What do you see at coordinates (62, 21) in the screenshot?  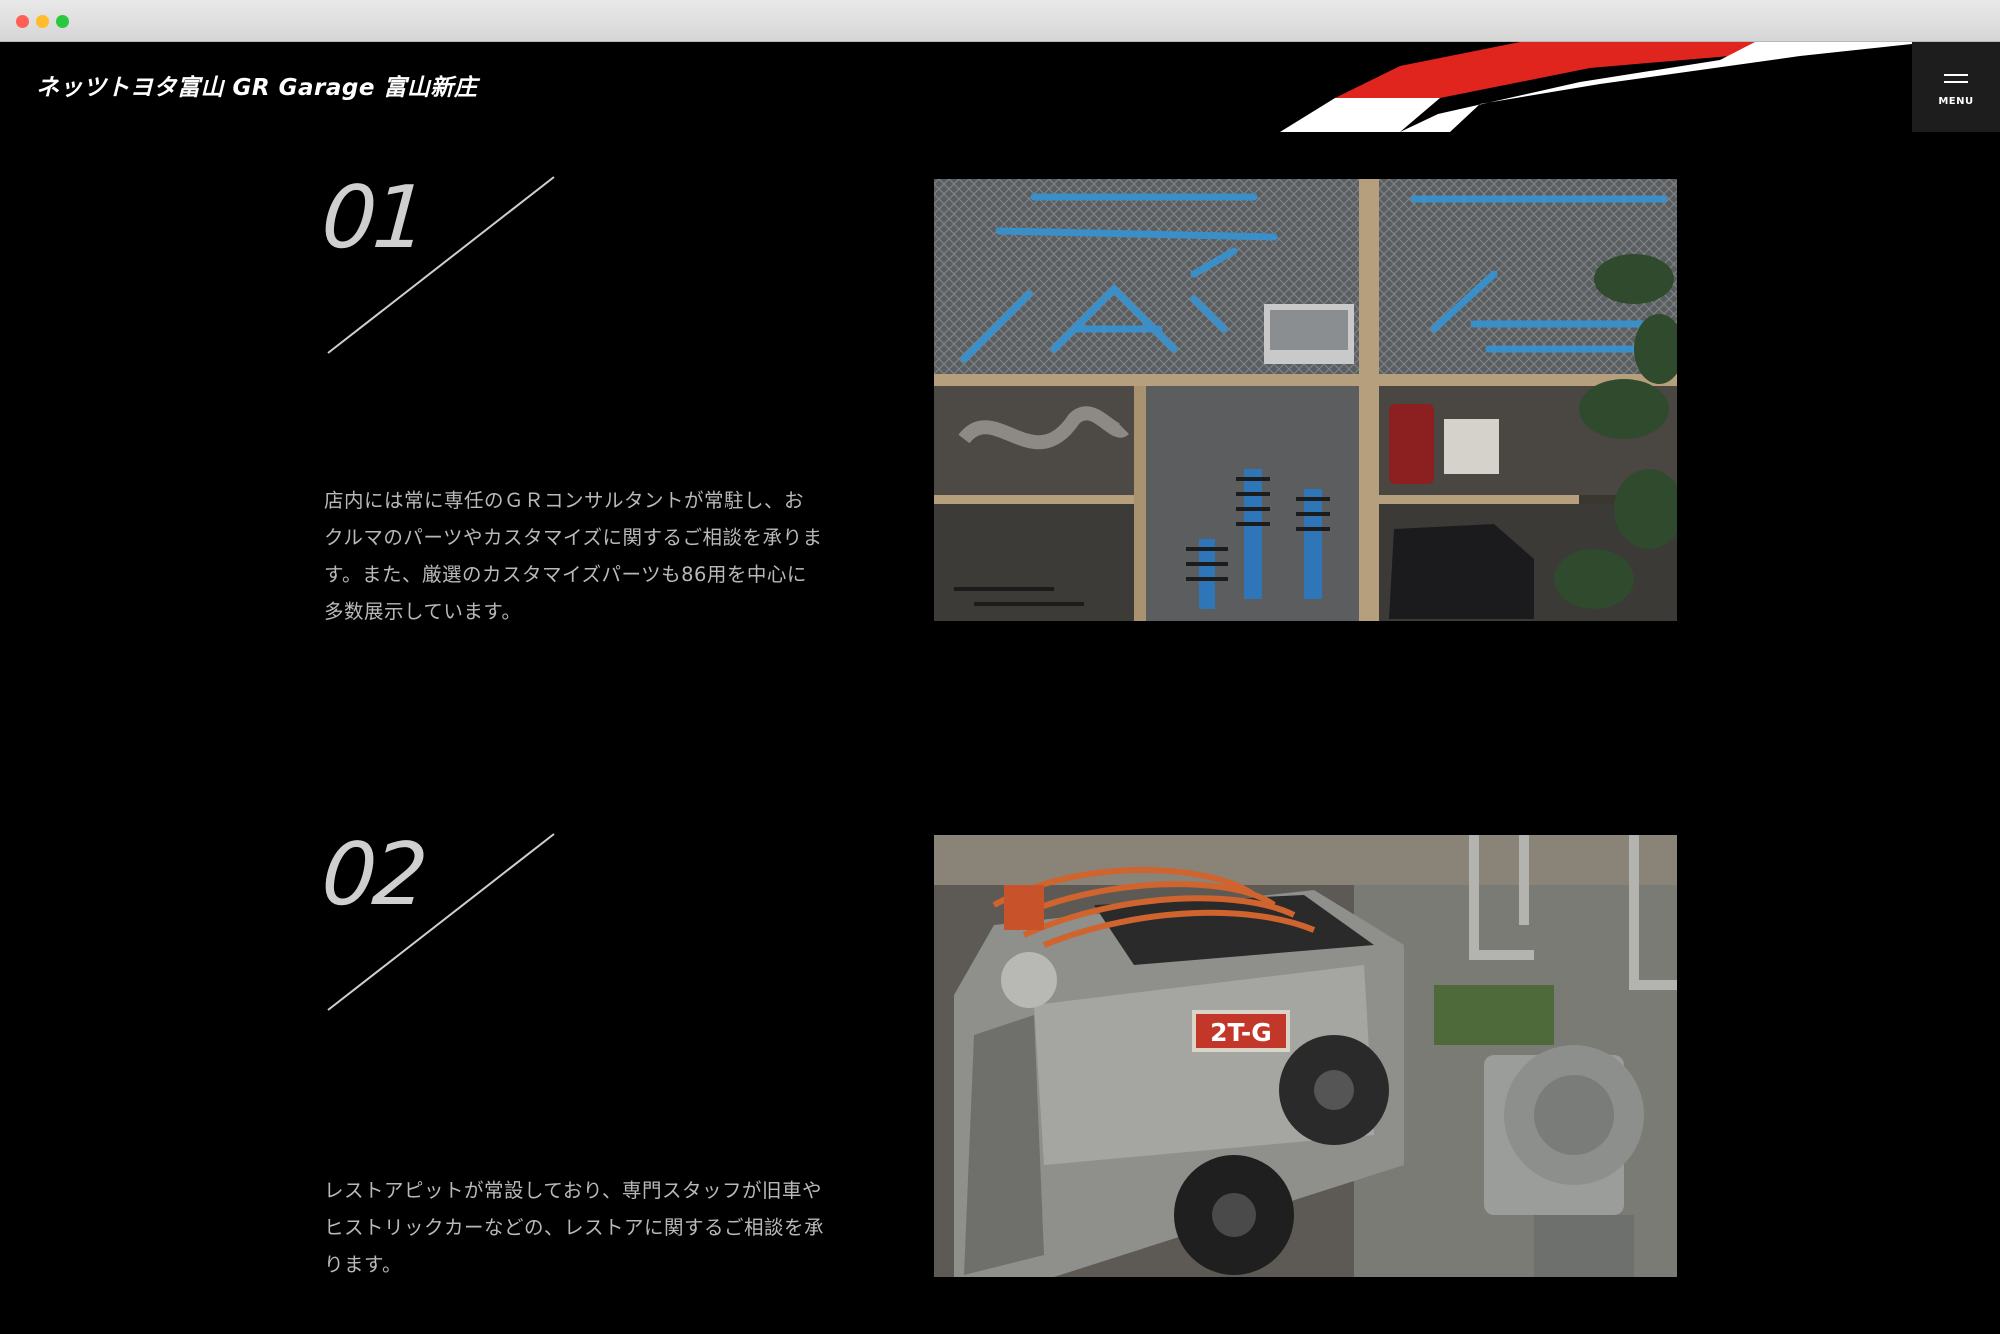 I see `window-zoom-icon` at bounding box center [62, 21].